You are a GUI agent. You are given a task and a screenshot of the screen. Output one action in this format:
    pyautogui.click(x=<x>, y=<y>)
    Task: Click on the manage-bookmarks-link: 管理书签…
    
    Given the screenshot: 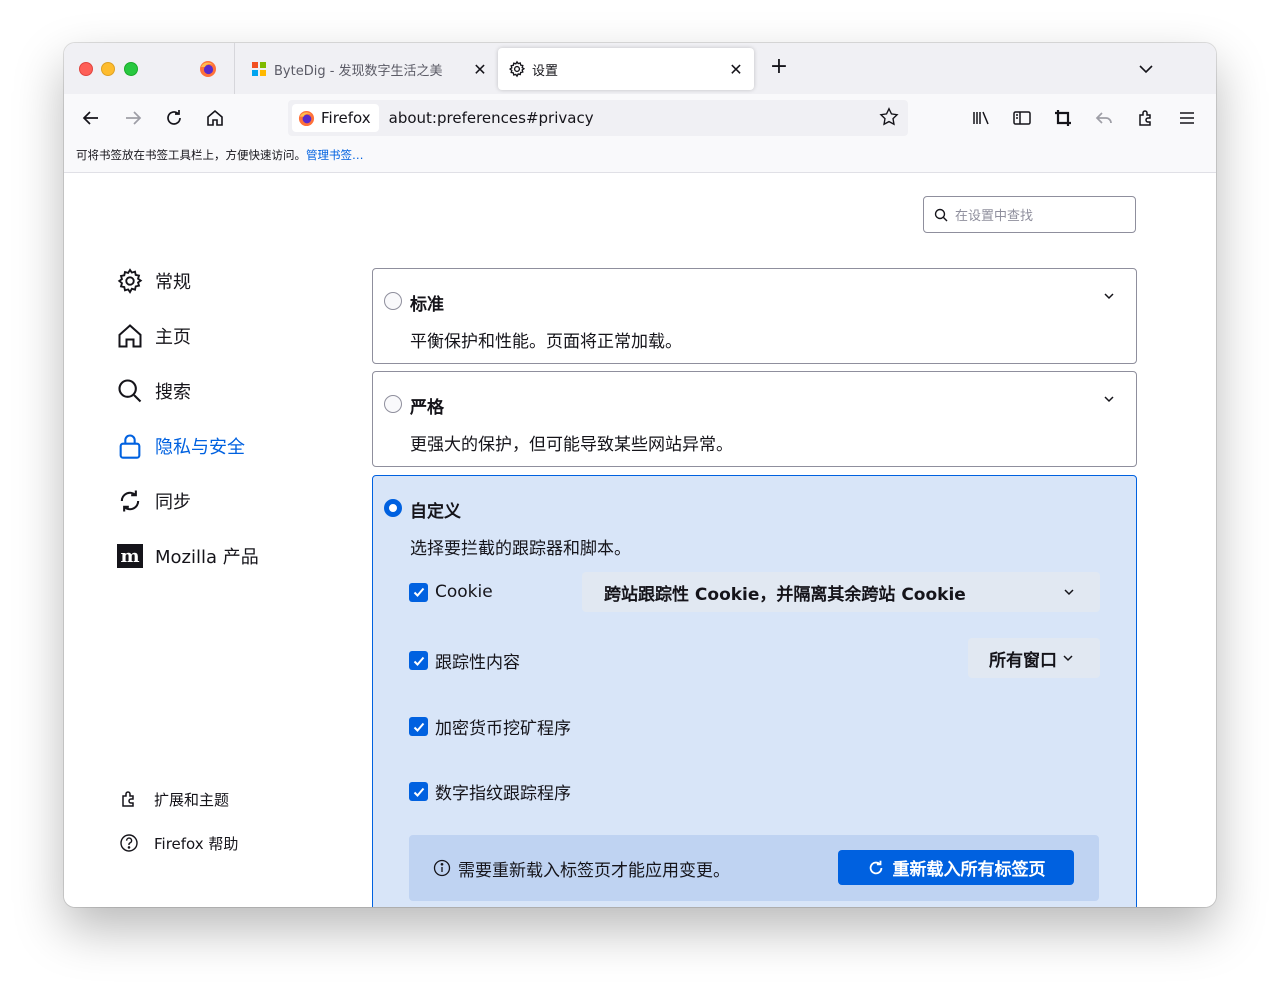 What is the action you would take?
    pyautogui.click(x=335, y=155)
    